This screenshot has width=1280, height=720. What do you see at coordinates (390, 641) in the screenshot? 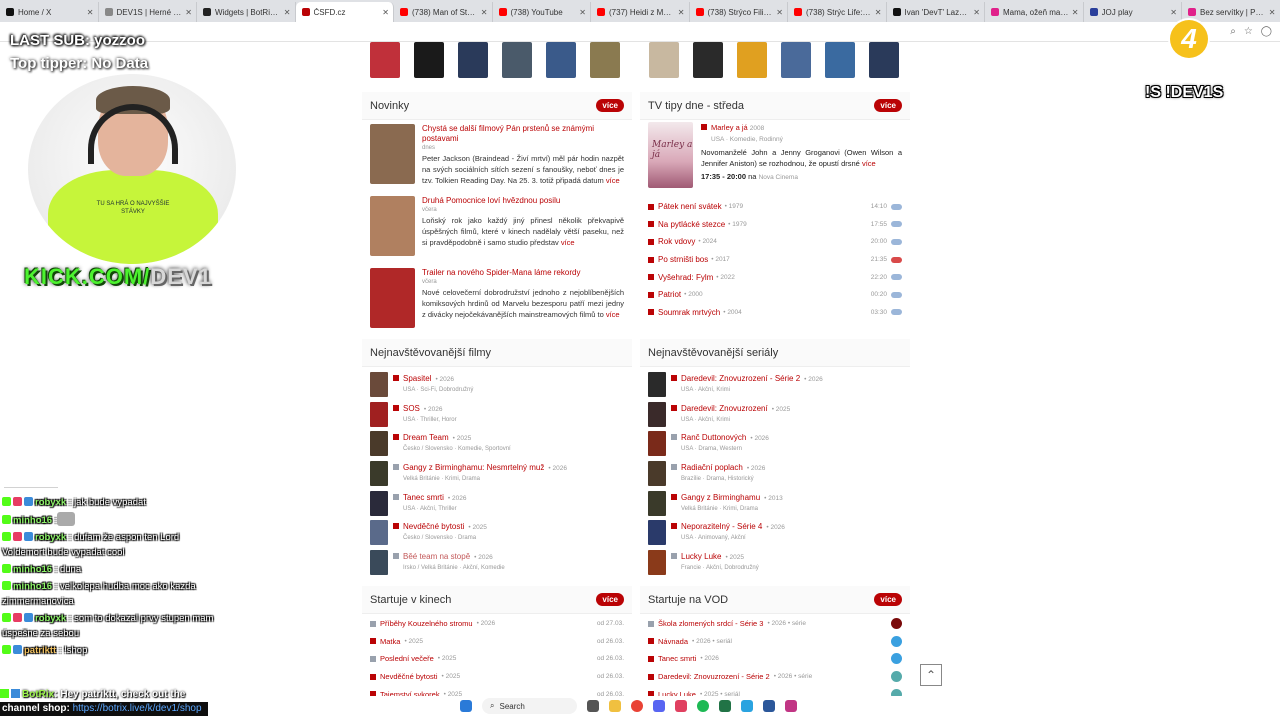
I see `cinema-item-name: Matka` at bounding box center [390, 641].